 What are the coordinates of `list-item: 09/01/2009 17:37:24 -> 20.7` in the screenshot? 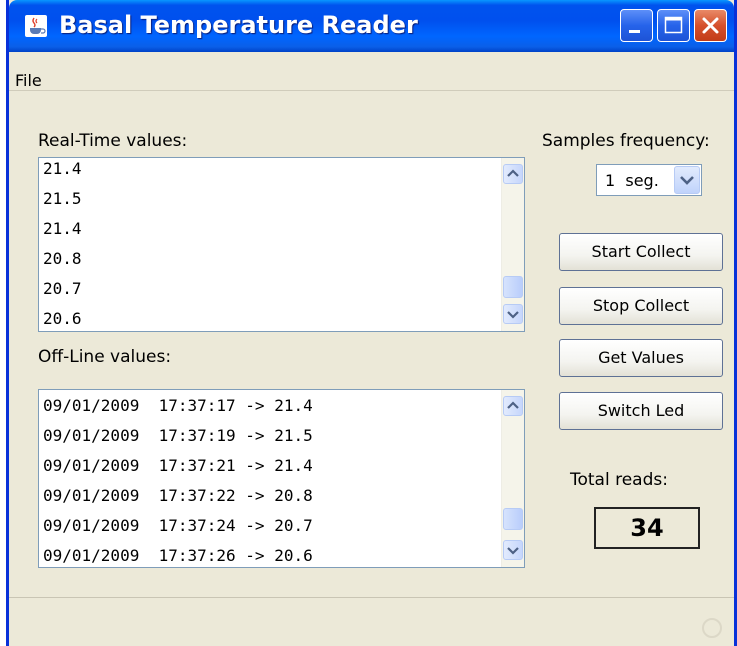 It's located at (178, 525).